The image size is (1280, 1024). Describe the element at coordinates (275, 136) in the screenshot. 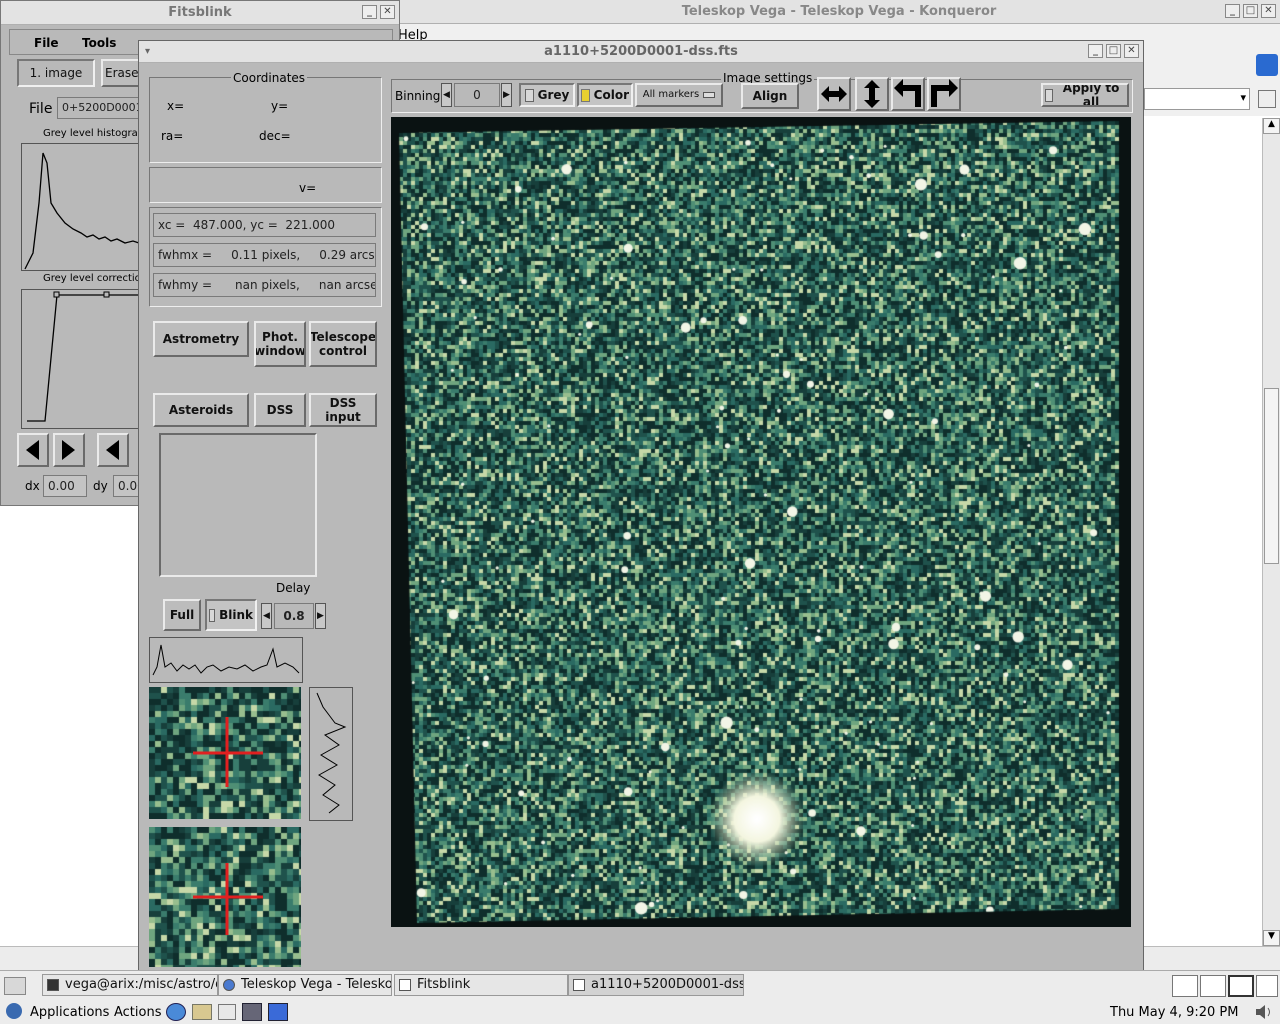

I see `dec-label: dec=` at that location.